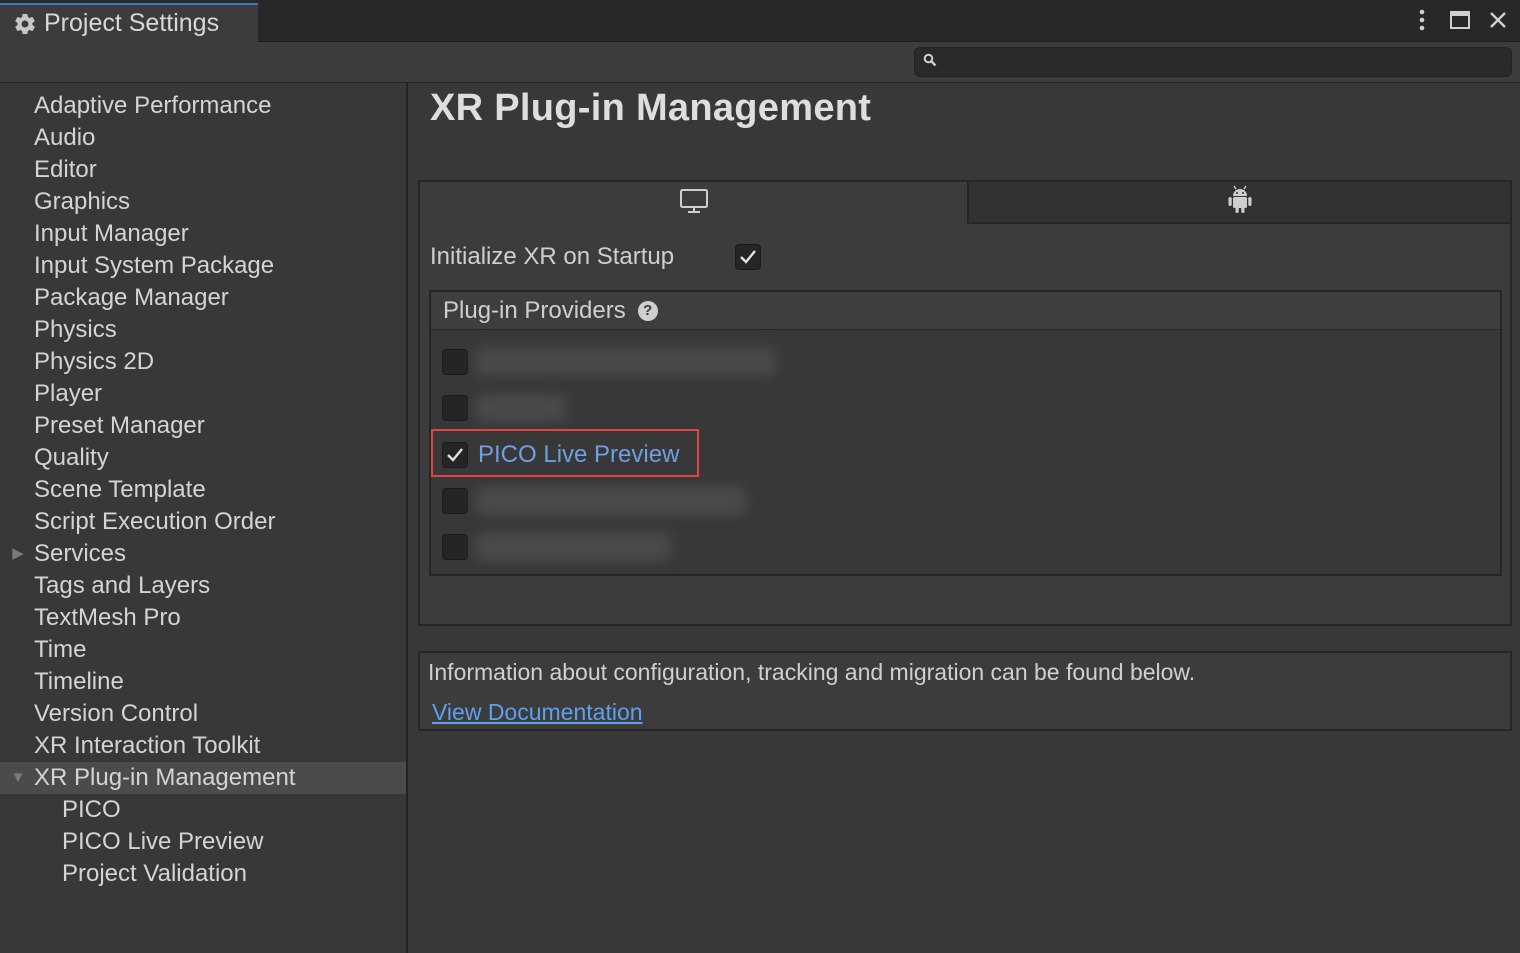 The height and width of the screenshot is (953, 1520). I want to click on initialize-xr-row: Initialize XR on Startup, so click(595, 257).